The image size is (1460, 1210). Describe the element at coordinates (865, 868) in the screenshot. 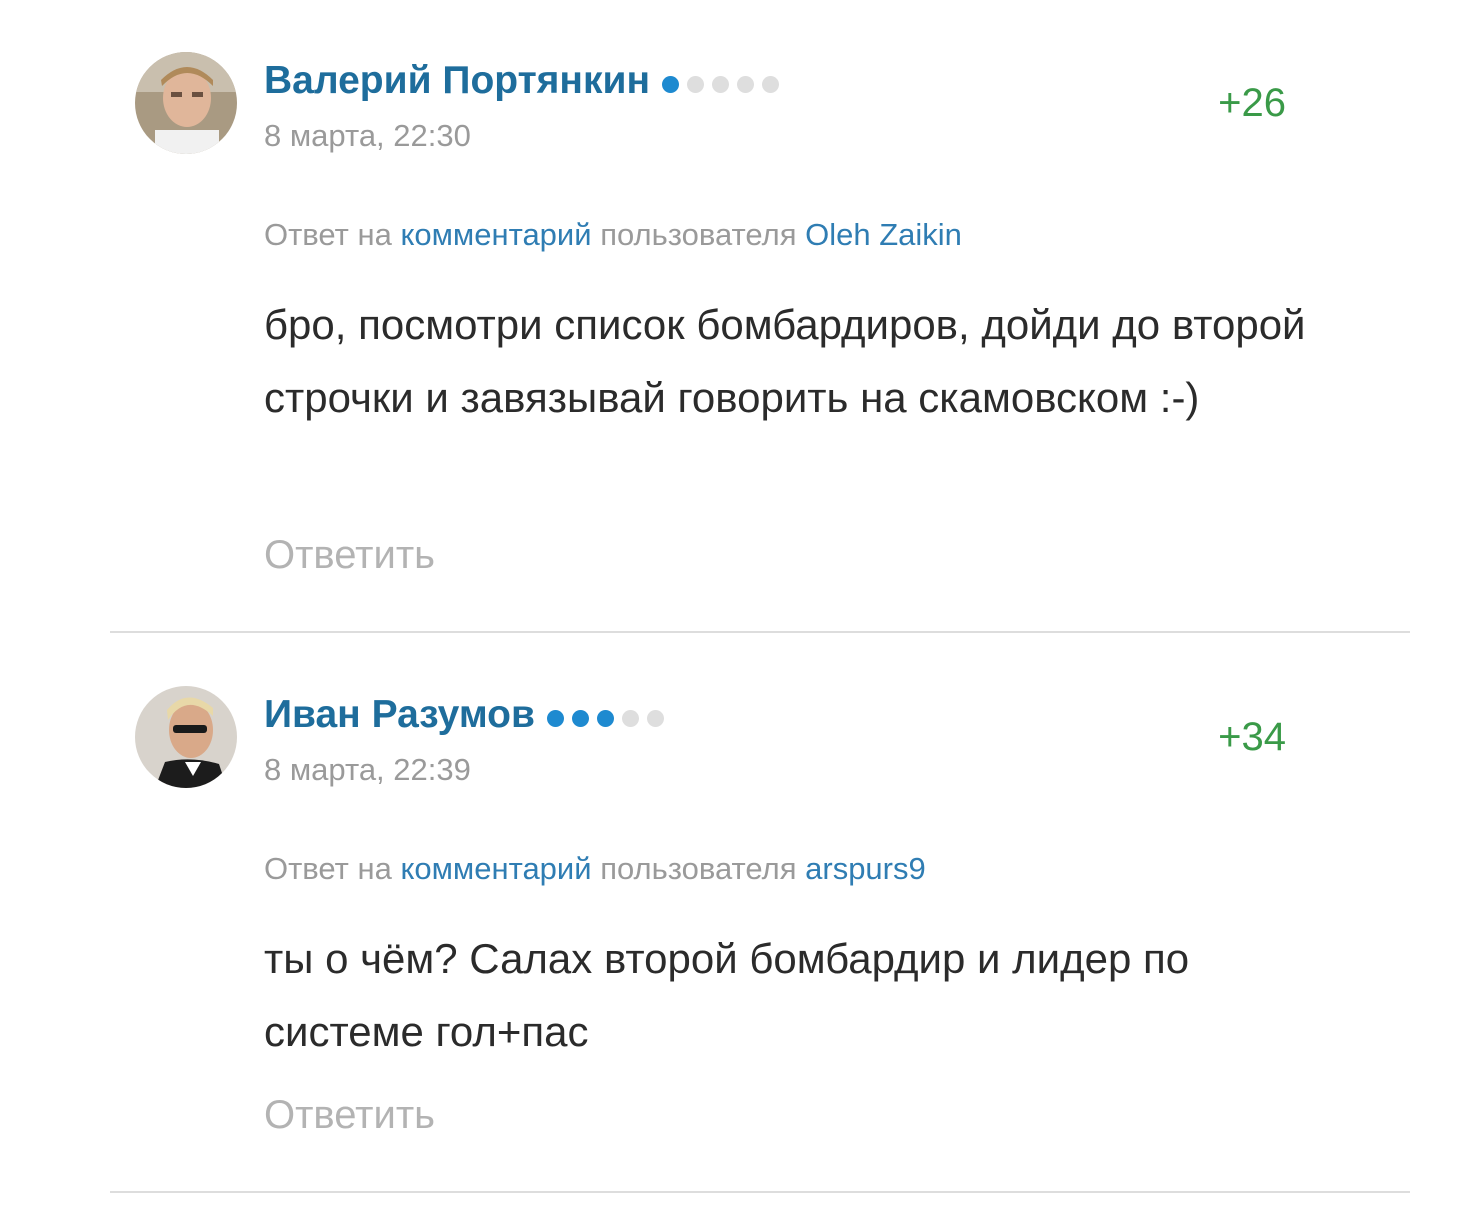

I see `parent-user-link: arspurs9` at that location.